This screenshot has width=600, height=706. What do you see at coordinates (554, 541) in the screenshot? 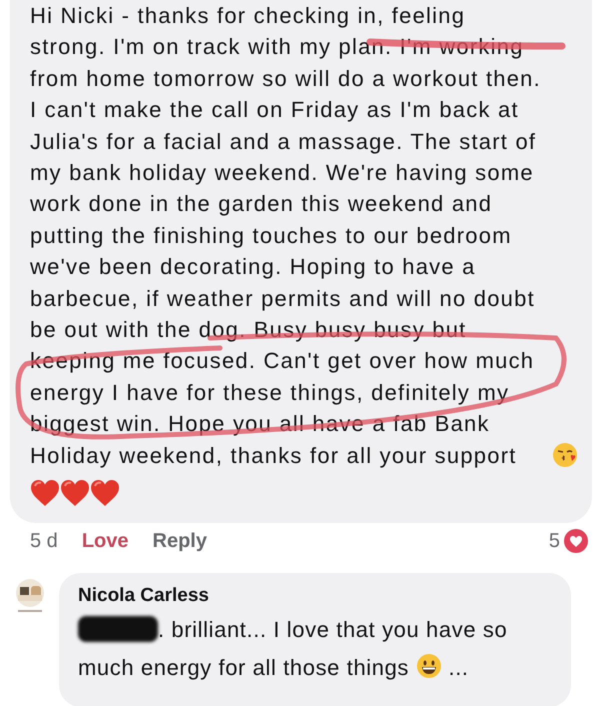
I see `reaction-count: 5` at bounding box center [554, 541].